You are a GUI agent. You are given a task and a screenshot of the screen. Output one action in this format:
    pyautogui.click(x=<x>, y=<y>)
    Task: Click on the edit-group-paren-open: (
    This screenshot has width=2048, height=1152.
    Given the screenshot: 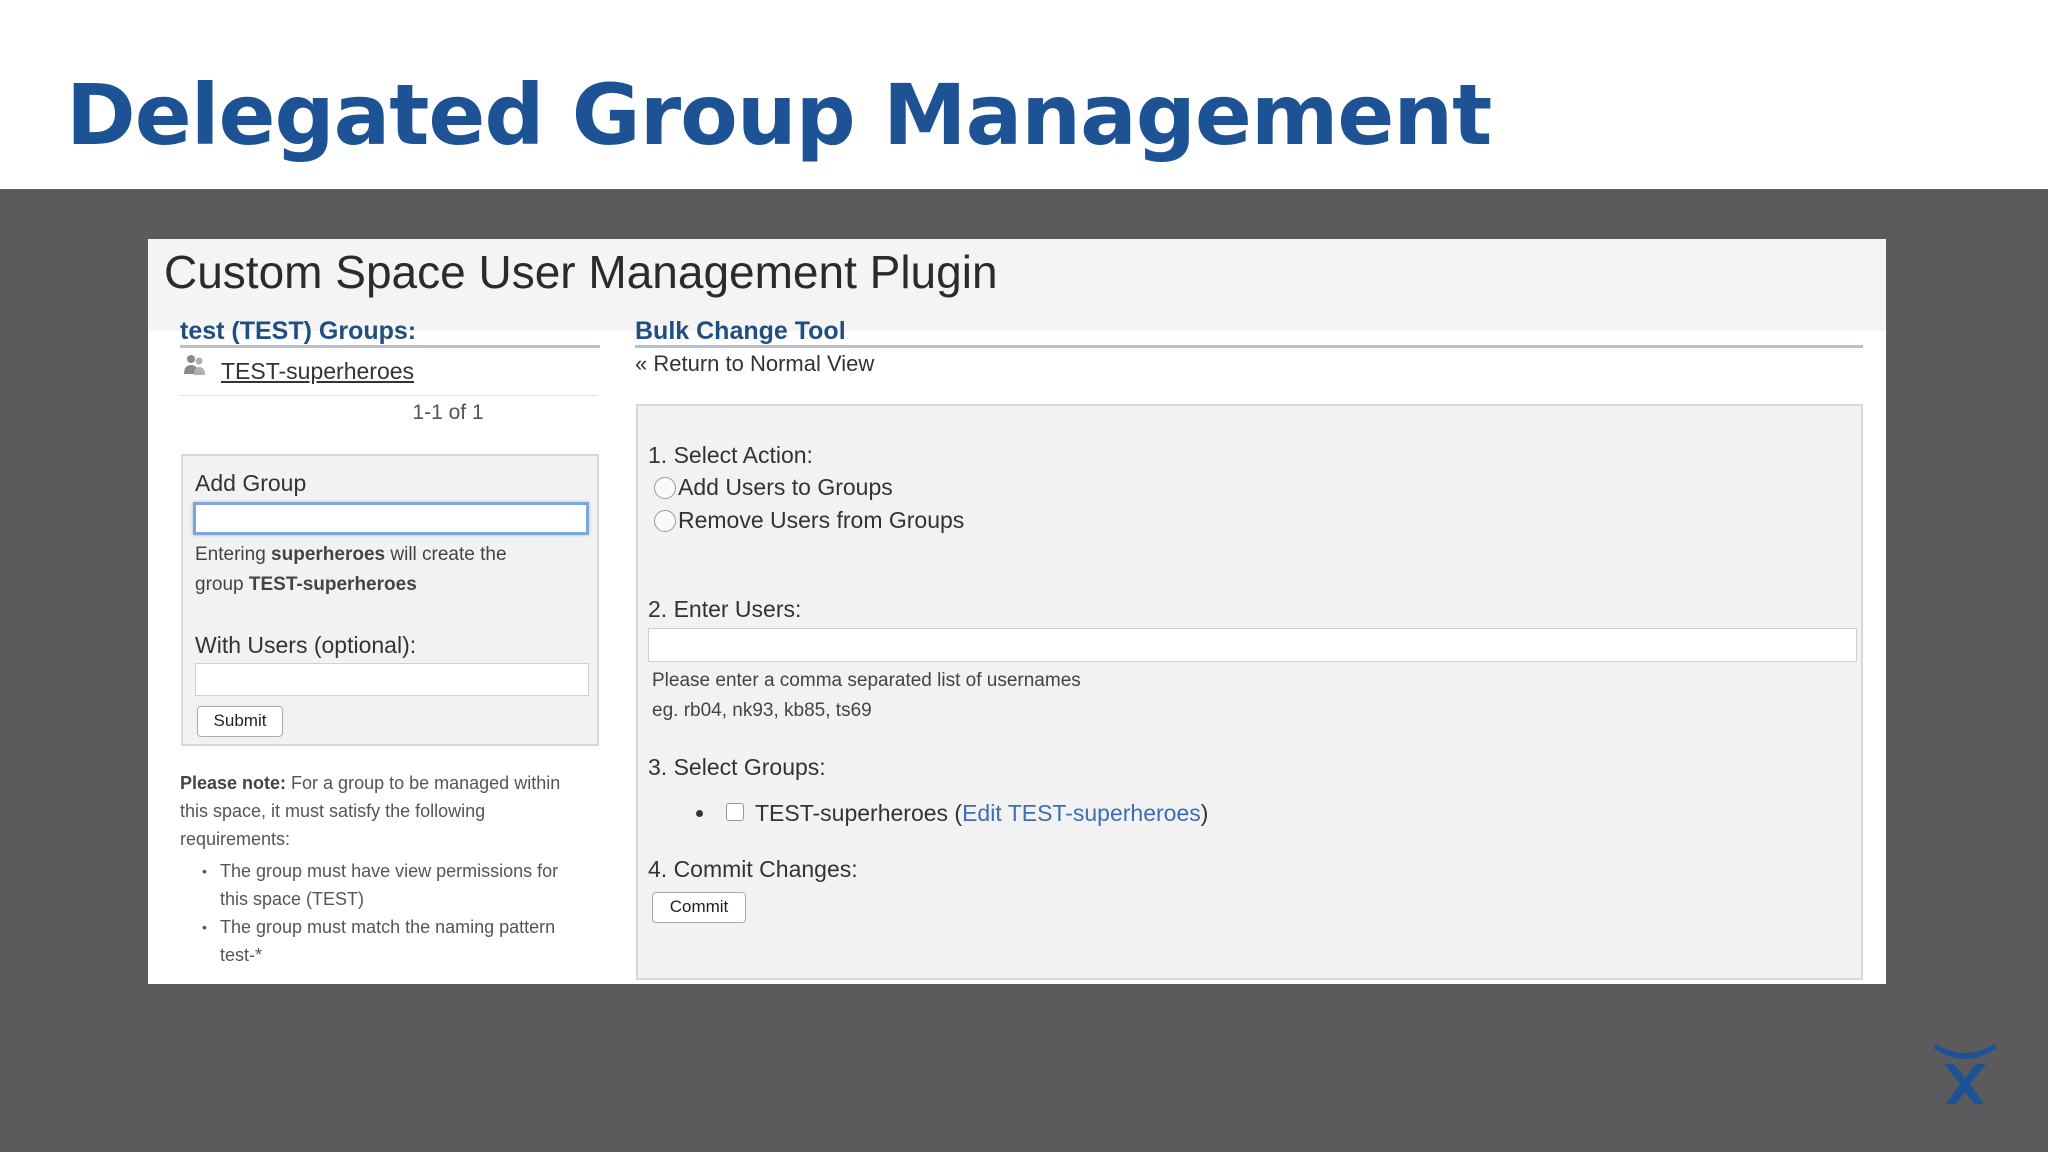 What is the action you would take?
    pyautogui.click(x=958, y=813)
    